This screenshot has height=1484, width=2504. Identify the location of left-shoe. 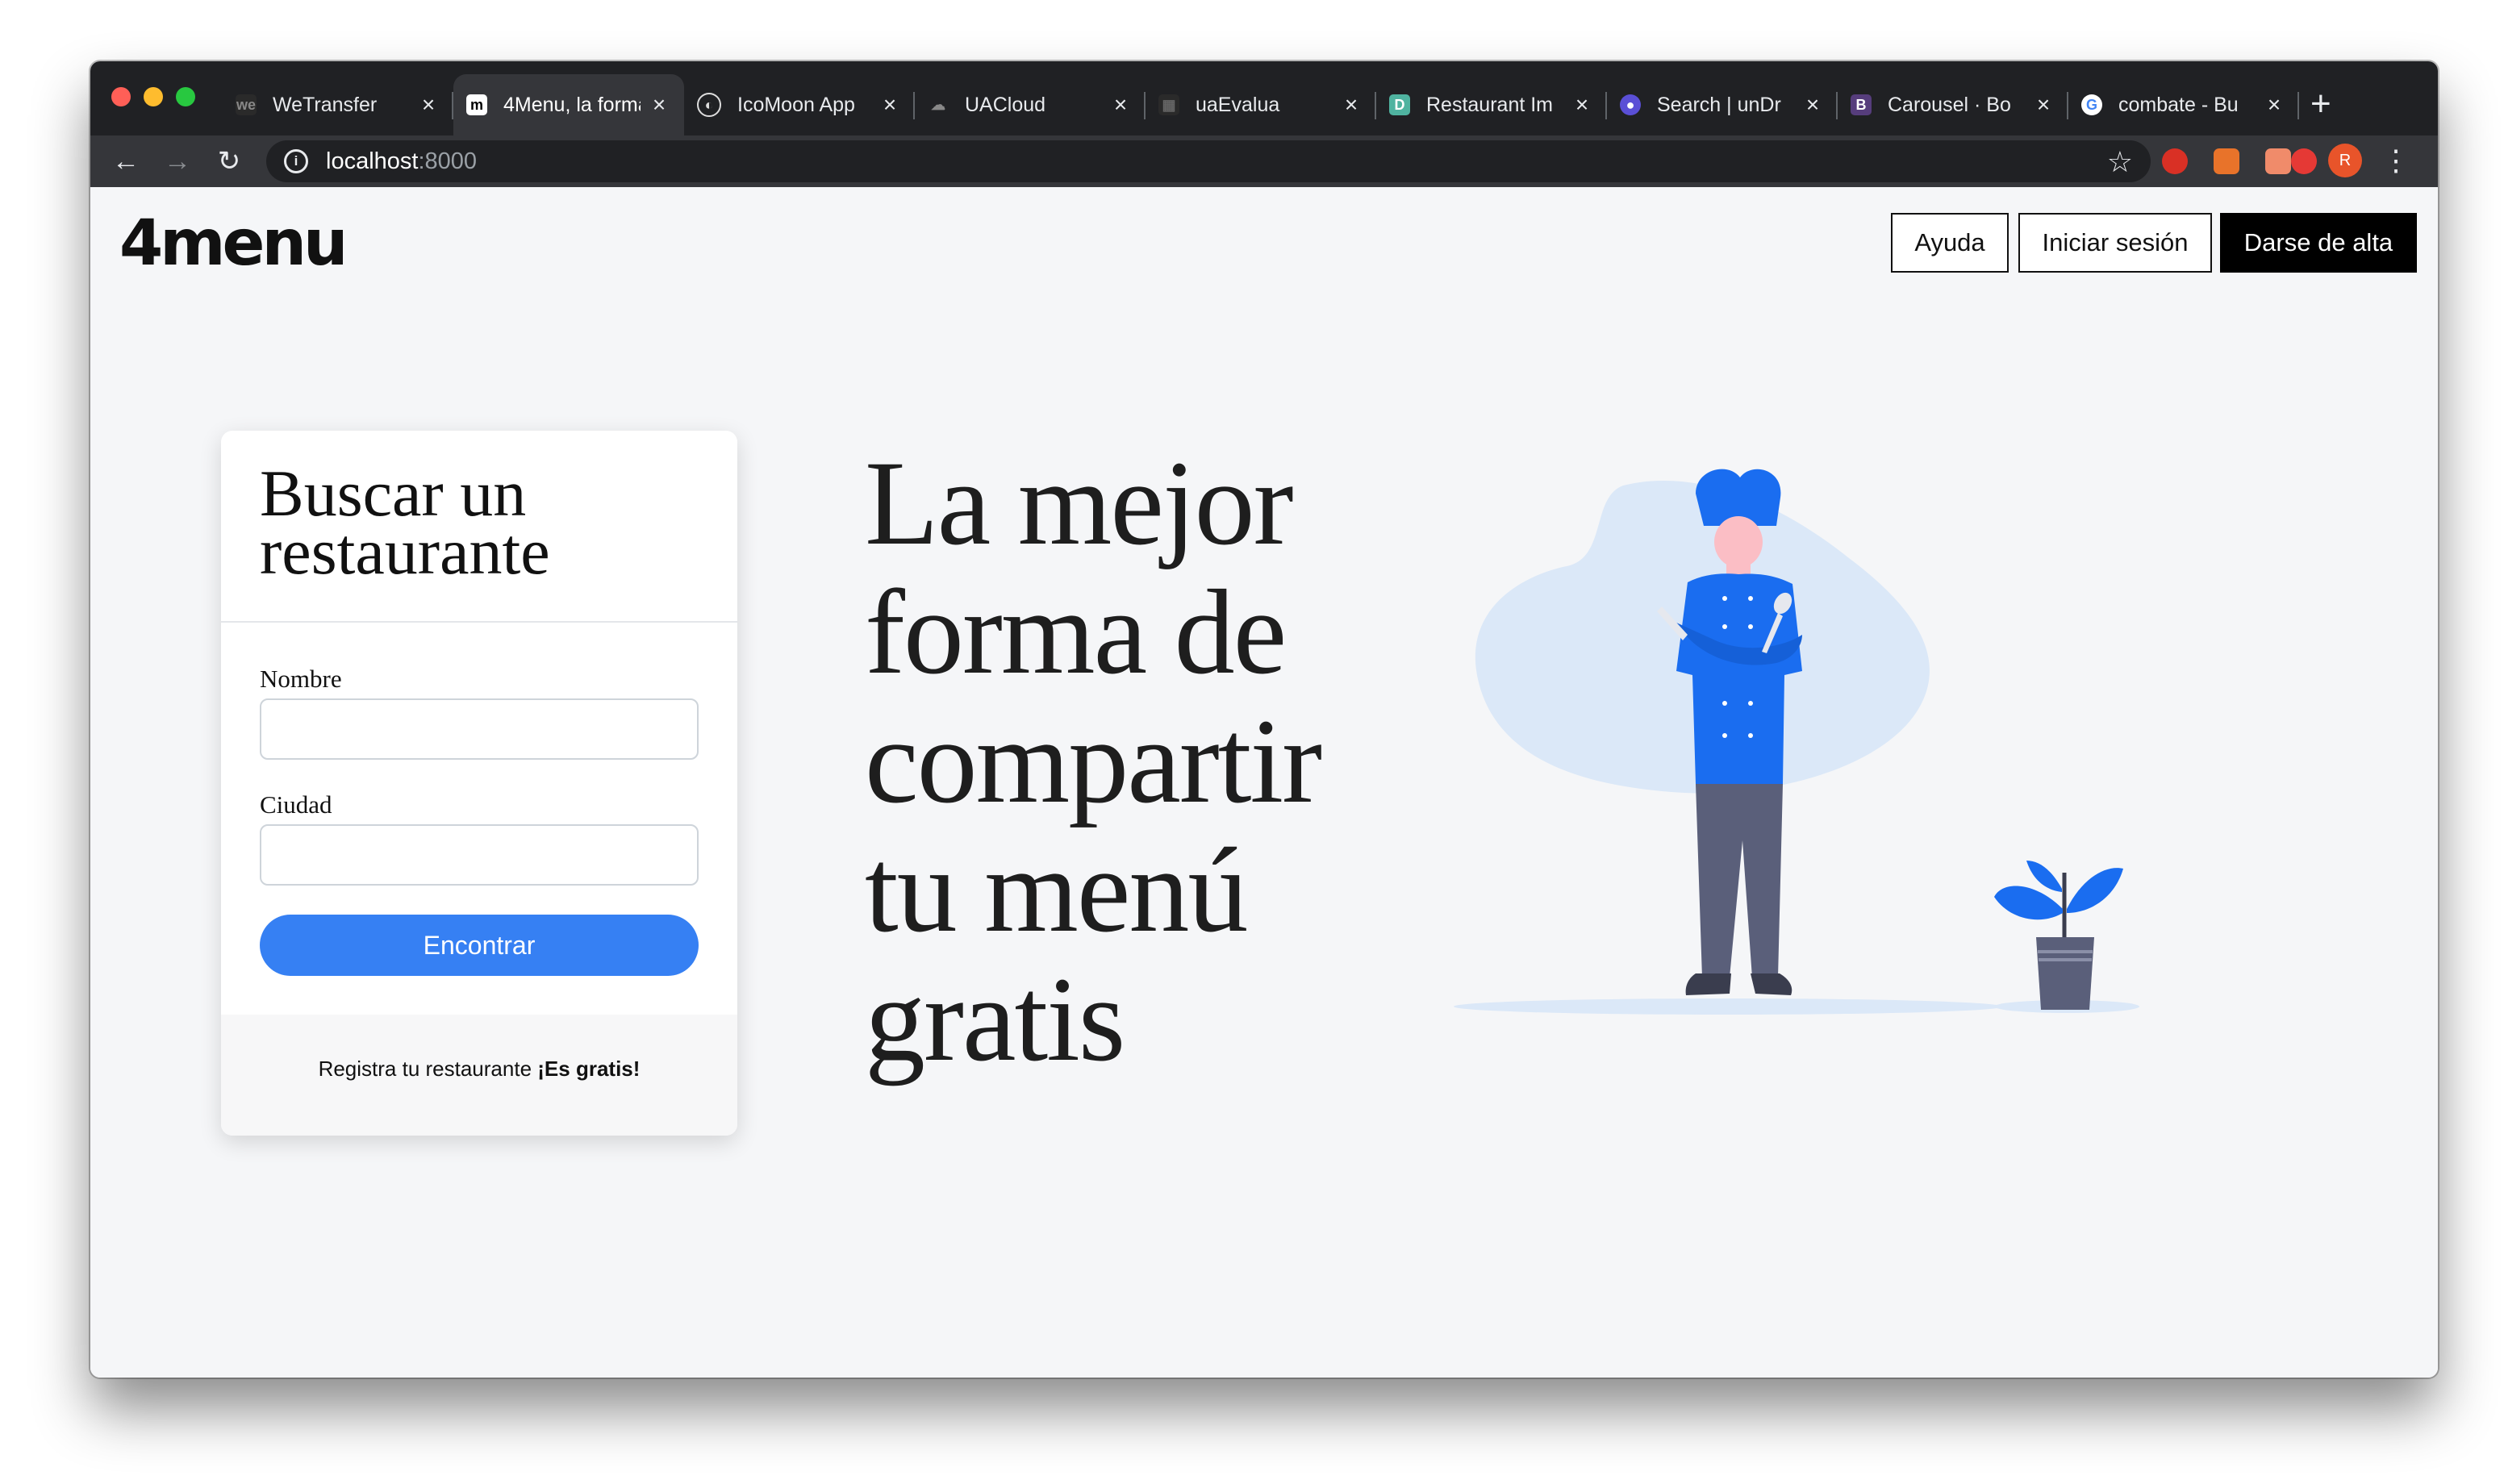
(1708, 984).